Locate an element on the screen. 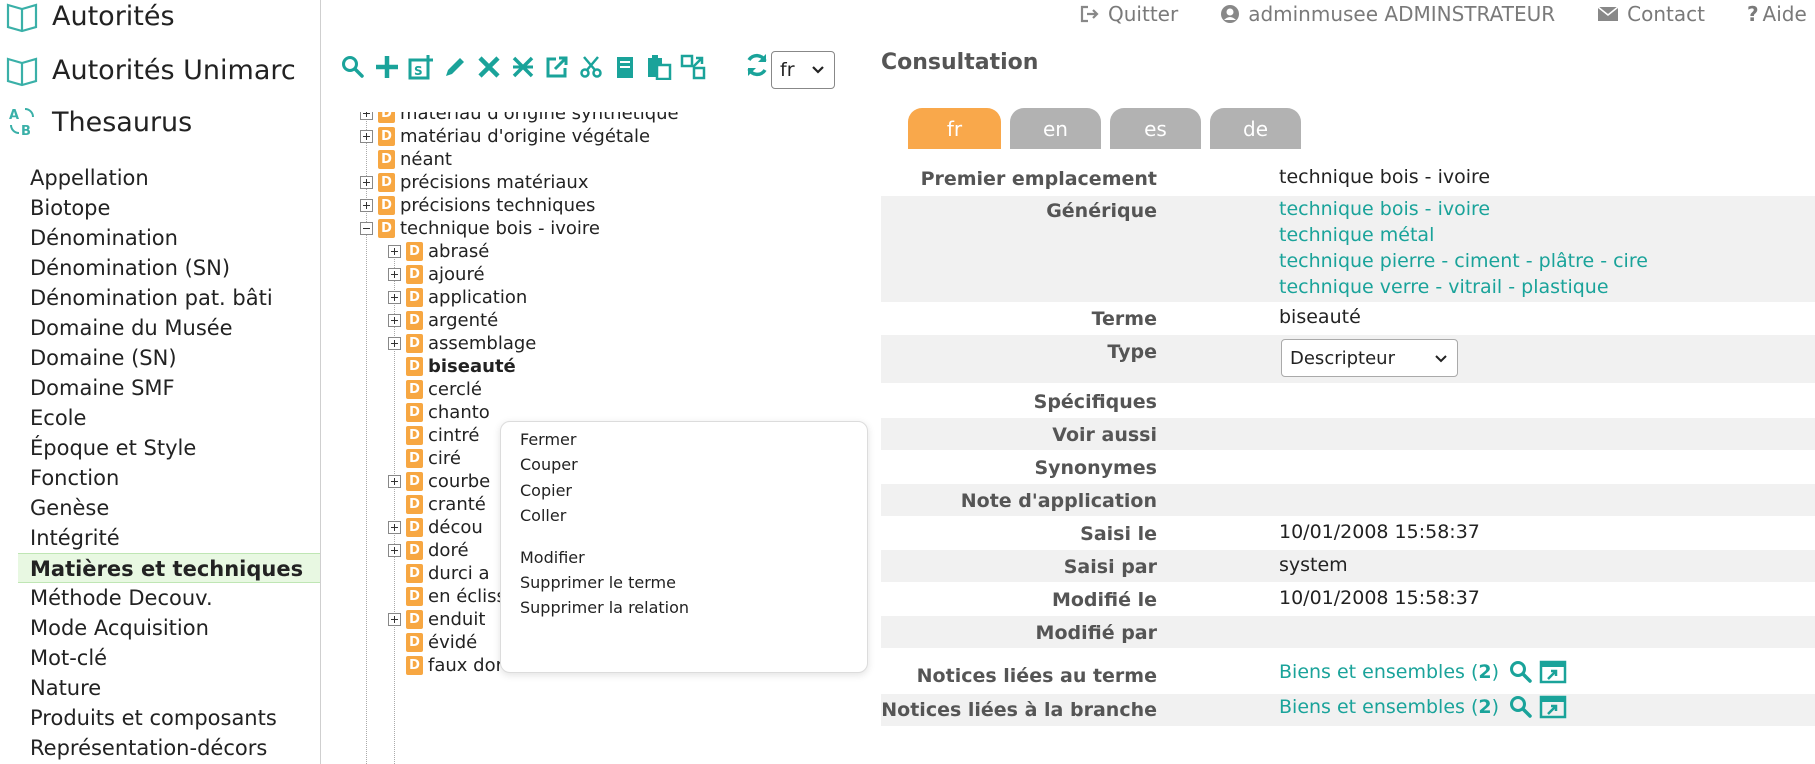 This screenshot has width=1815, height=764. generique-link: technique métal is located at coordinates (1463, 237).